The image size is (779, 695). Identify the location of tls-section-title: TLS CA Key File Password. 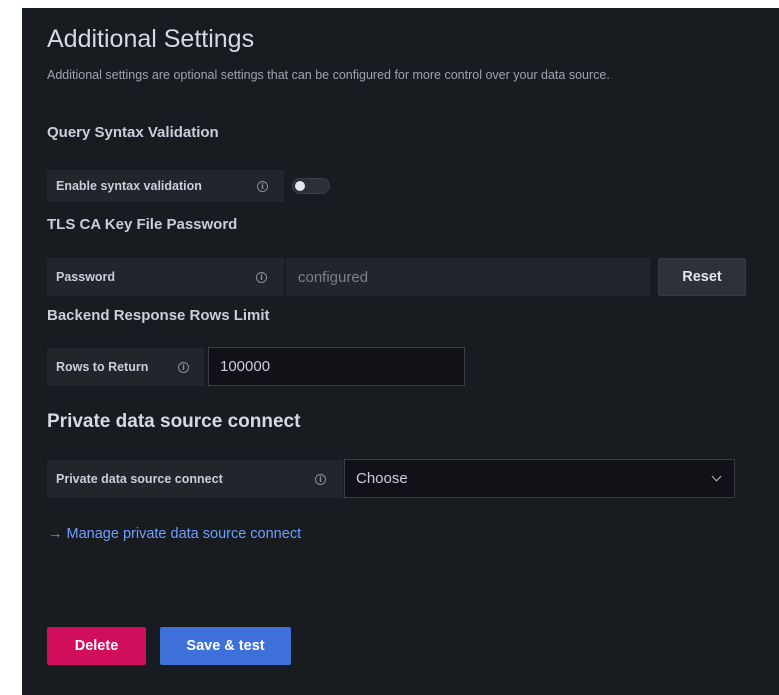
(142, 224).